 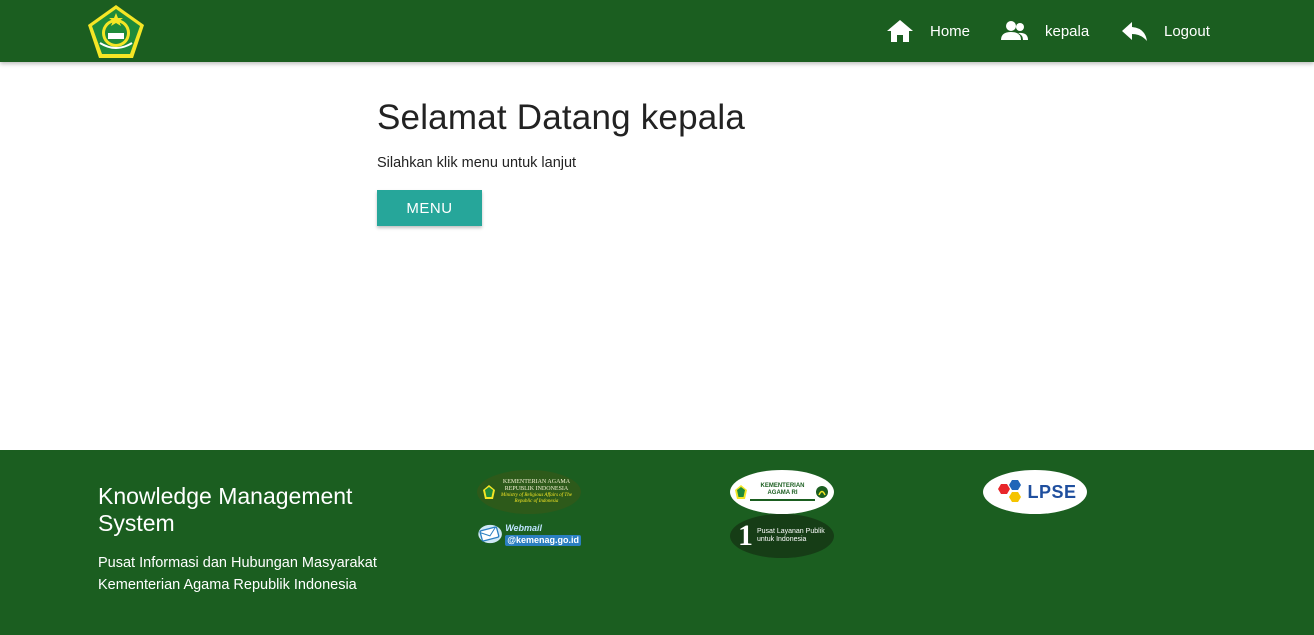 I want to click on ministry-emblem-icon, so click(x=822, y=492).